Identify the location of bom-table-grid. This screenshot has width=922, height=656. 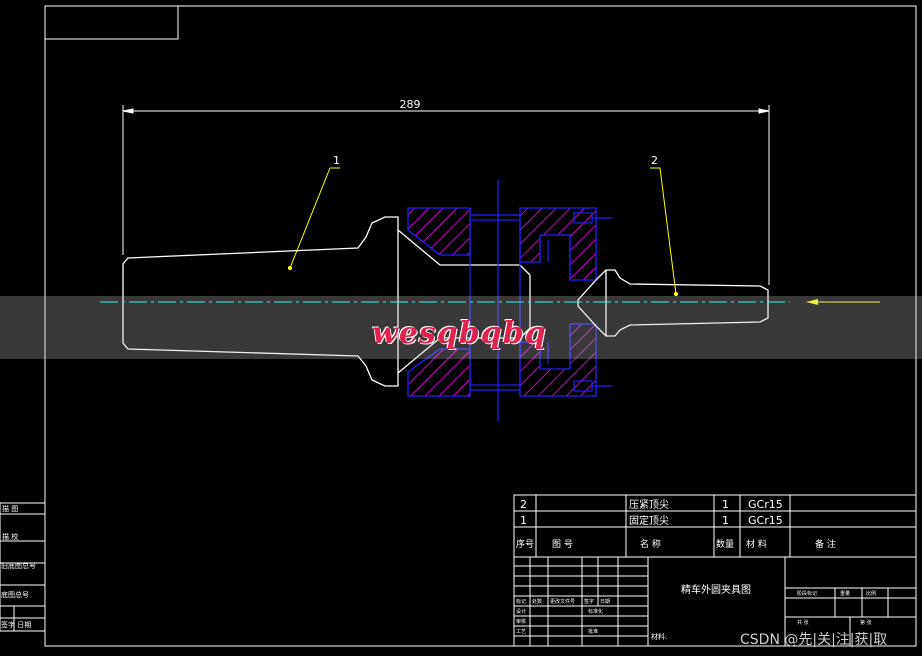
(715, 526).